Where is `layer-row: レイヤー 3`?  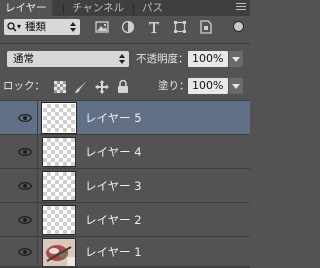
layer-row: レイヤー 3 is located at coordinates (125, 185).